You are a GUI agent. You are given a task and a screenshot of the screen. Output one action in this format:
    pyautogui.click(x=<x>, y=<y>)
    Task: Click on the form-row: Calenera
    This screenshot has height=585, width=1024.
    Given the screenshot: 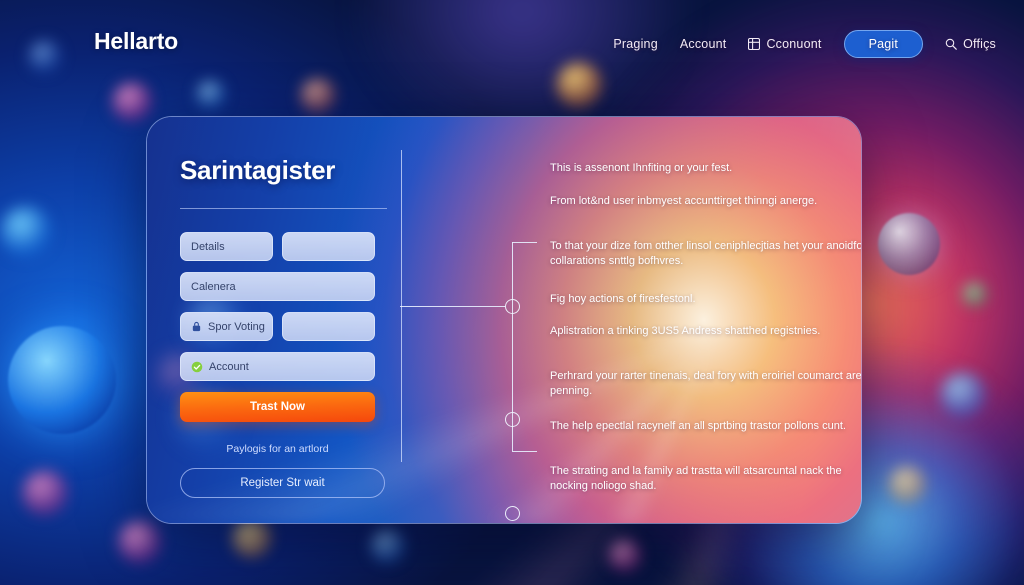 What is the action you would take?
    pyautogui.click(x=278, y=286)
    